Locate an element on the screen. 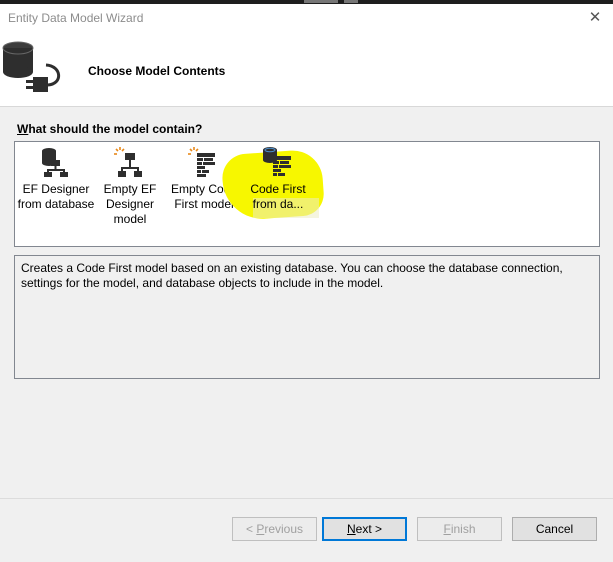  empty-code-first-icon is located at coordinates (201, 162).